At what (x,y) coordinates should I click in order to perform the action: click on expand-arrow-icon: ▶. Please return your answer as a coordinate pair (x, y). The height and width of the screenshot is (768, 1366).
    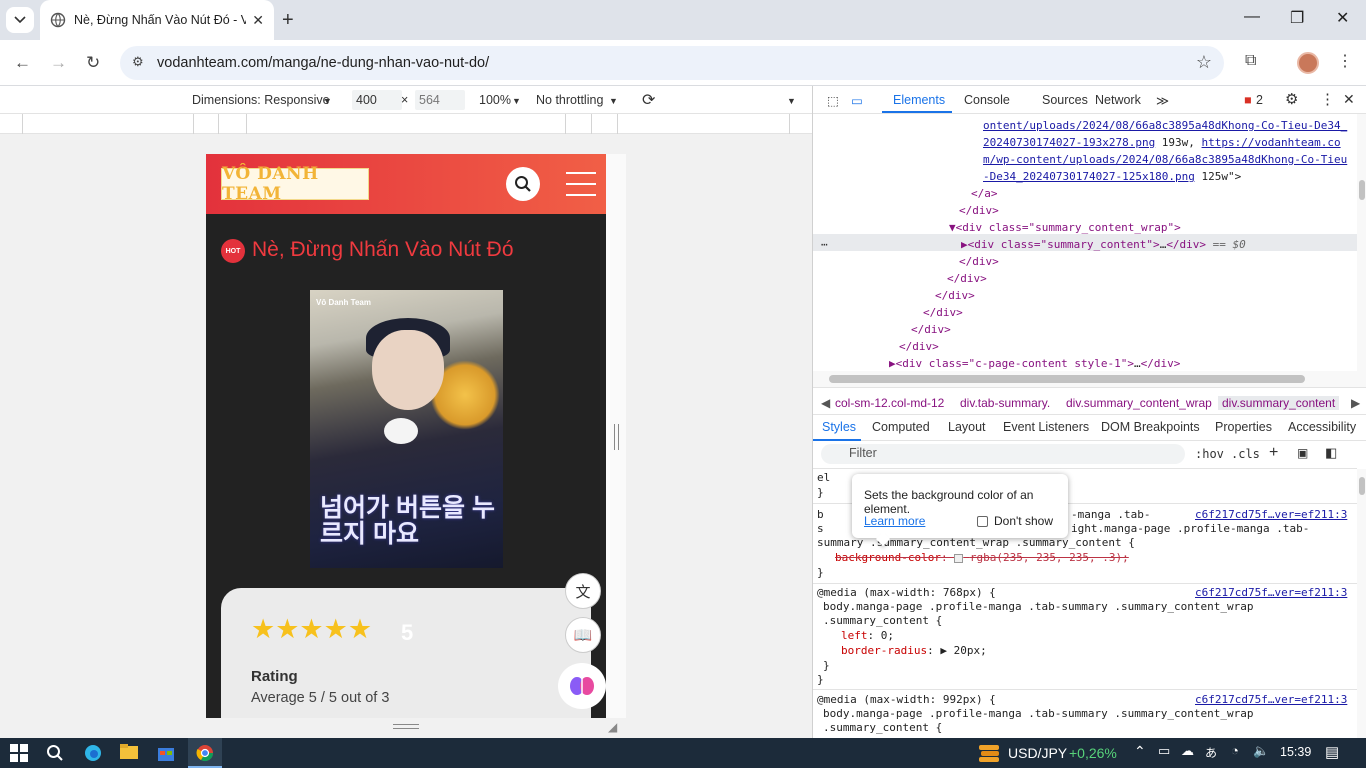
    Looking at the image, I should click on (943, 650).